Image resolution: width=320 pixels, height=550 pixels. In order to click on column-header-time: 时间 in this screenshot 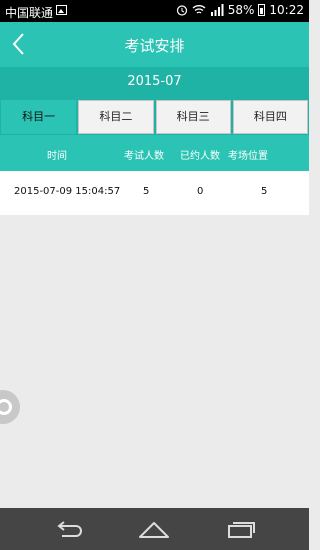, I will do `click(57, 156)`.